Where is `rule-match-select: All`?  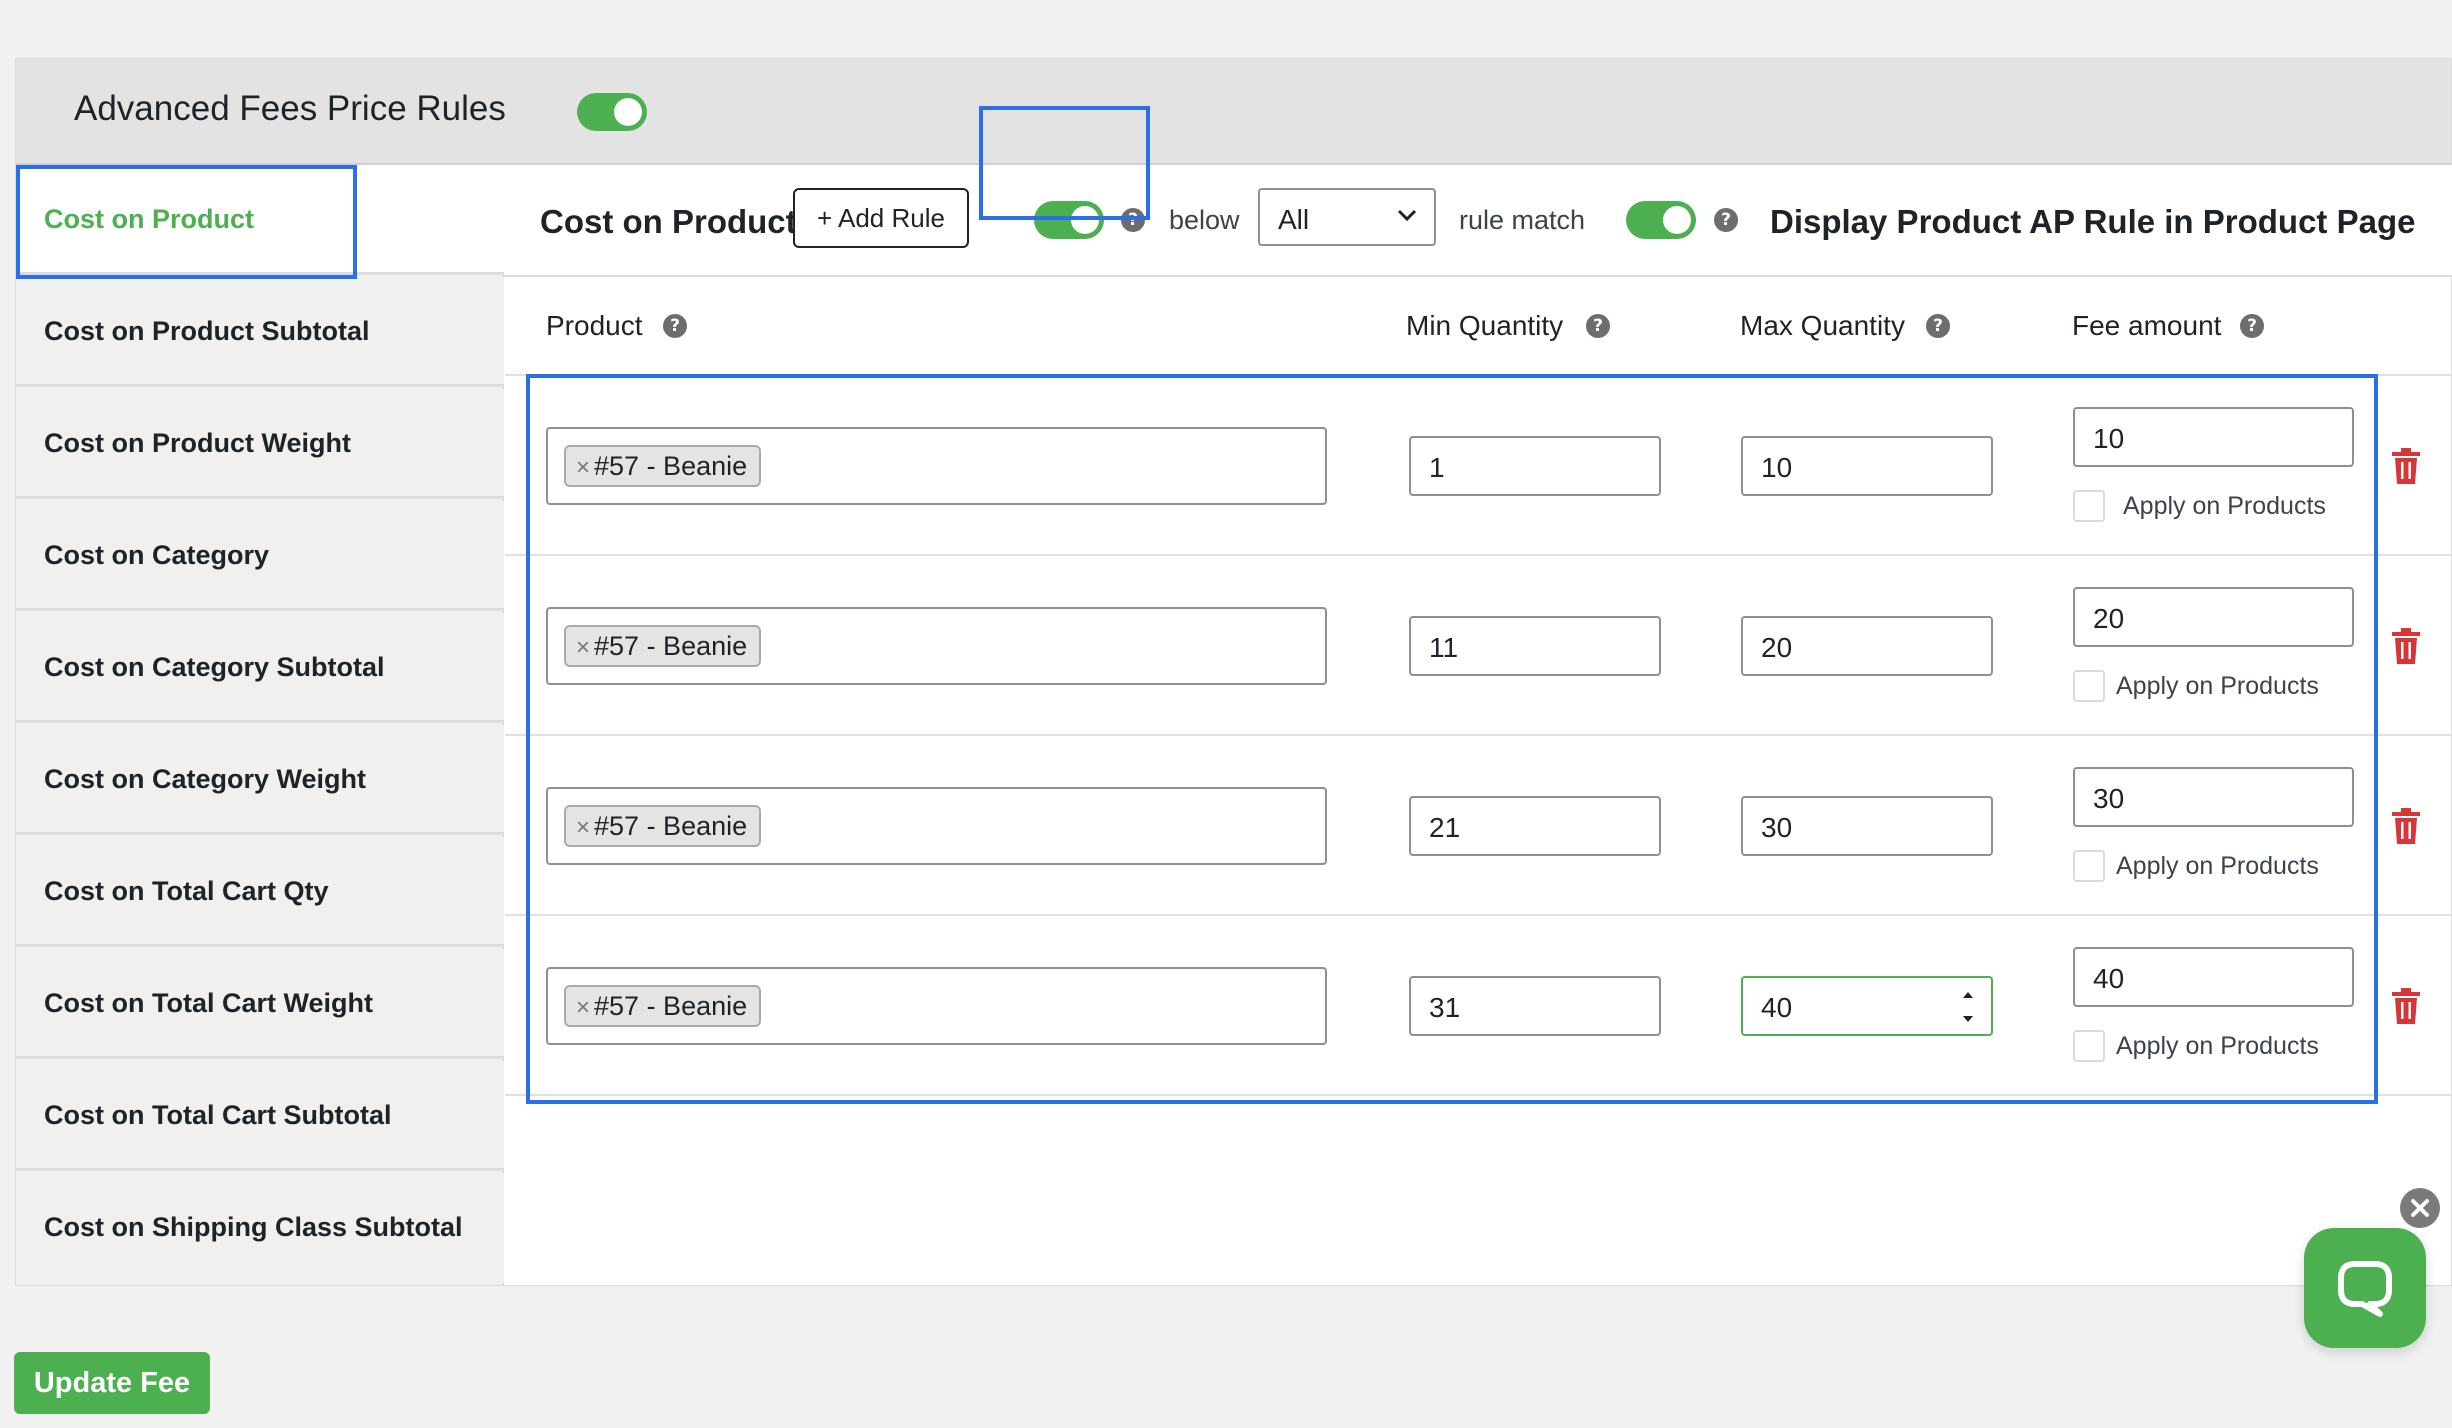
rule-match-select: All is located at coordinates (1347, 217).